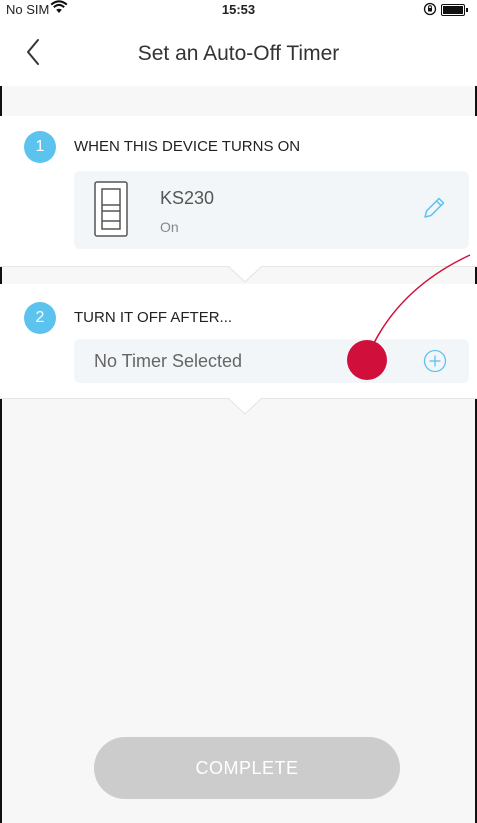 The image size is (477, 823). I want to click on orientation-lock-icon, so click(430, 10).